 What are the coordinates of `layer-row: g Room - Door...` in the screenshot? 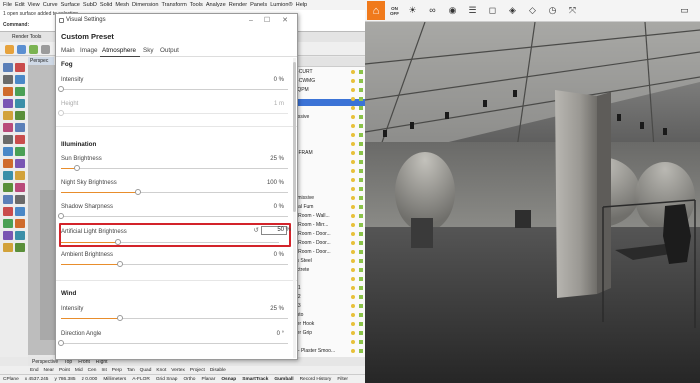 It's located at (318, 234).